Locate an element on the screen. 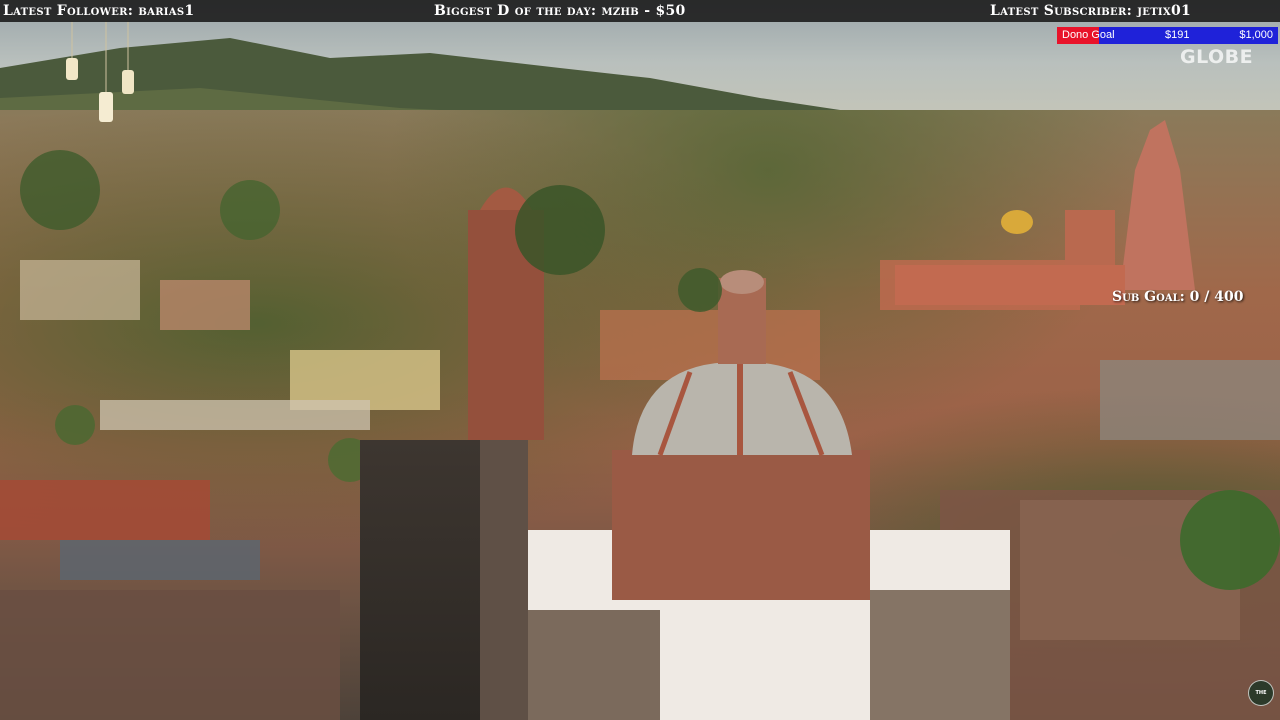 Image resolution: width=1280 pixels, height=720 pixels. donation-goal-bar: Dono Goal $191 $1,000 is located at coordinates (1167, 35).